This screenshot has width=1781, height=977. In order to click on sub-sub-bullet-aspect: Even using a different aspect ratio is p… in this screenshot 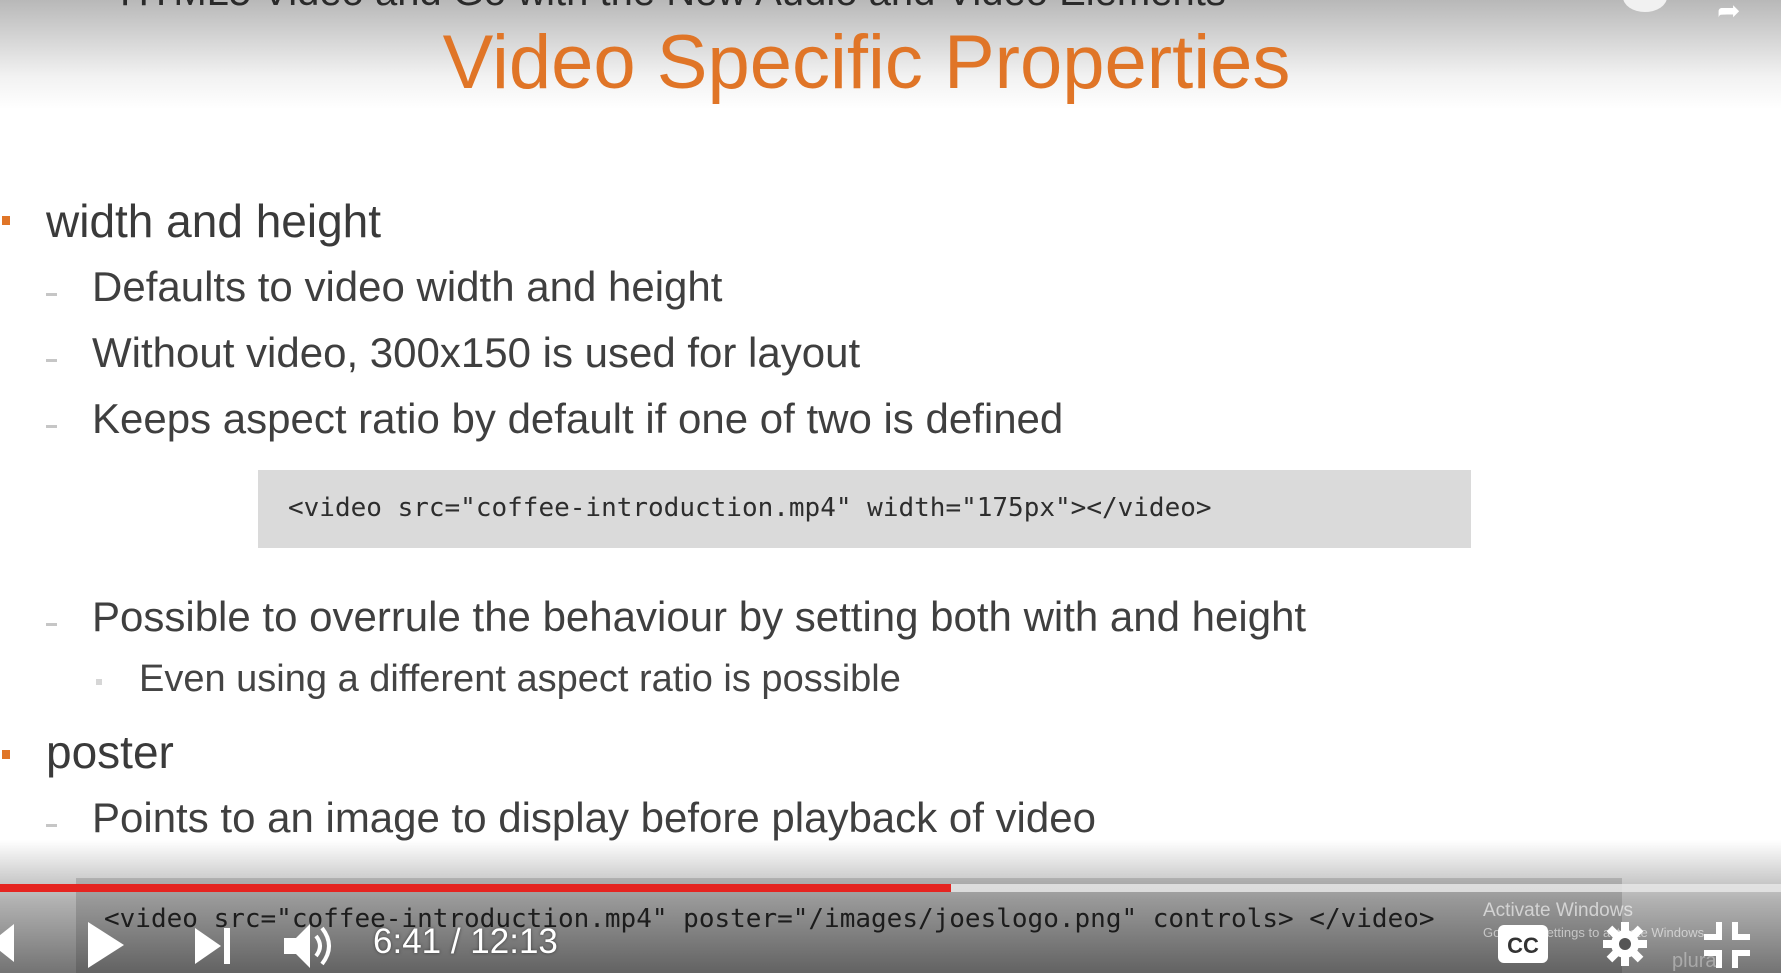, I will do `click(520, 679)`.